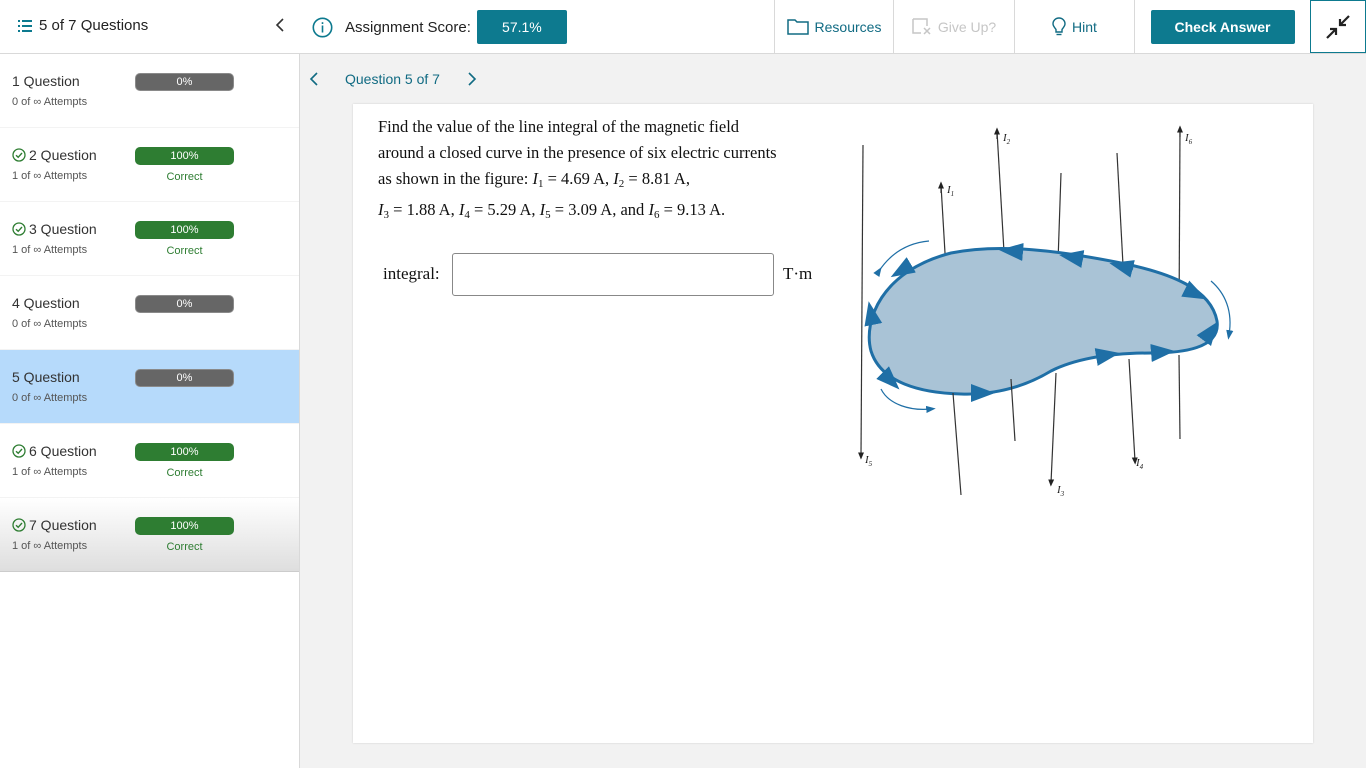  Describe the element at coordinates (63, 155) in the screenshot. I see `question-title-label: 2 Question` at that location.